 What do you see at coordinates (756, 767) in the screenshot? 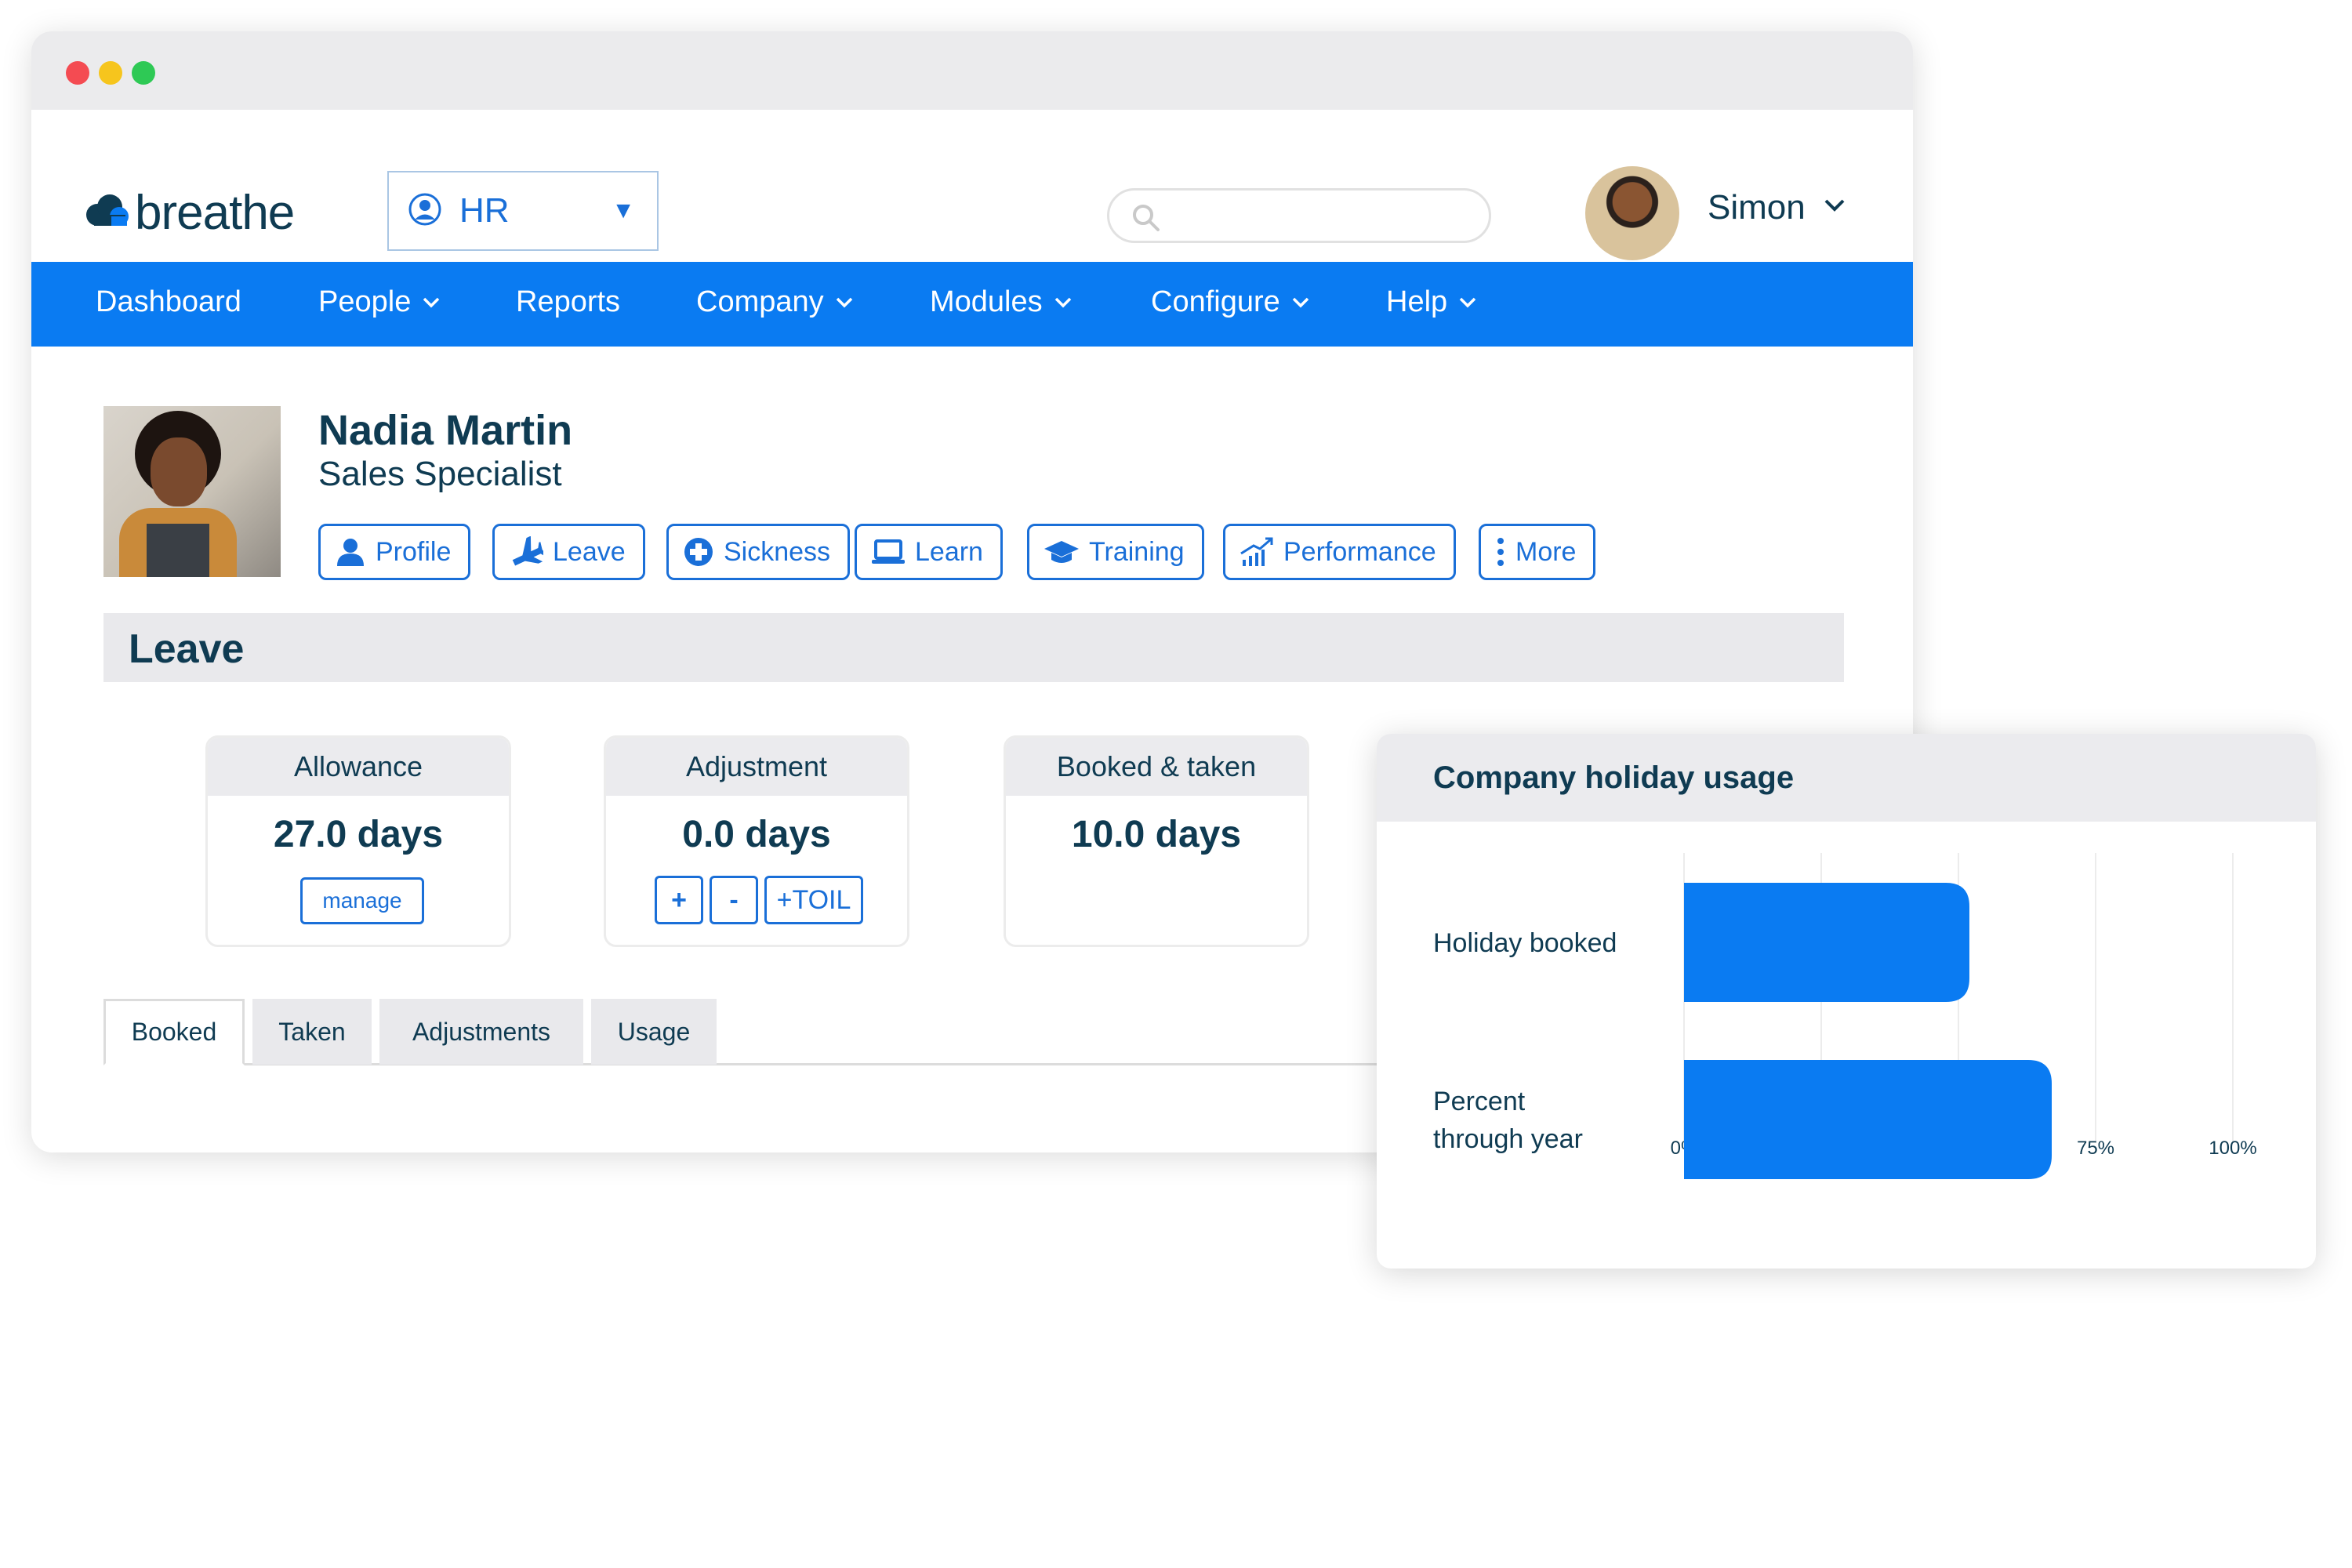
I see `adjustment-title: Adjustment` at bounding box center [756, 767].